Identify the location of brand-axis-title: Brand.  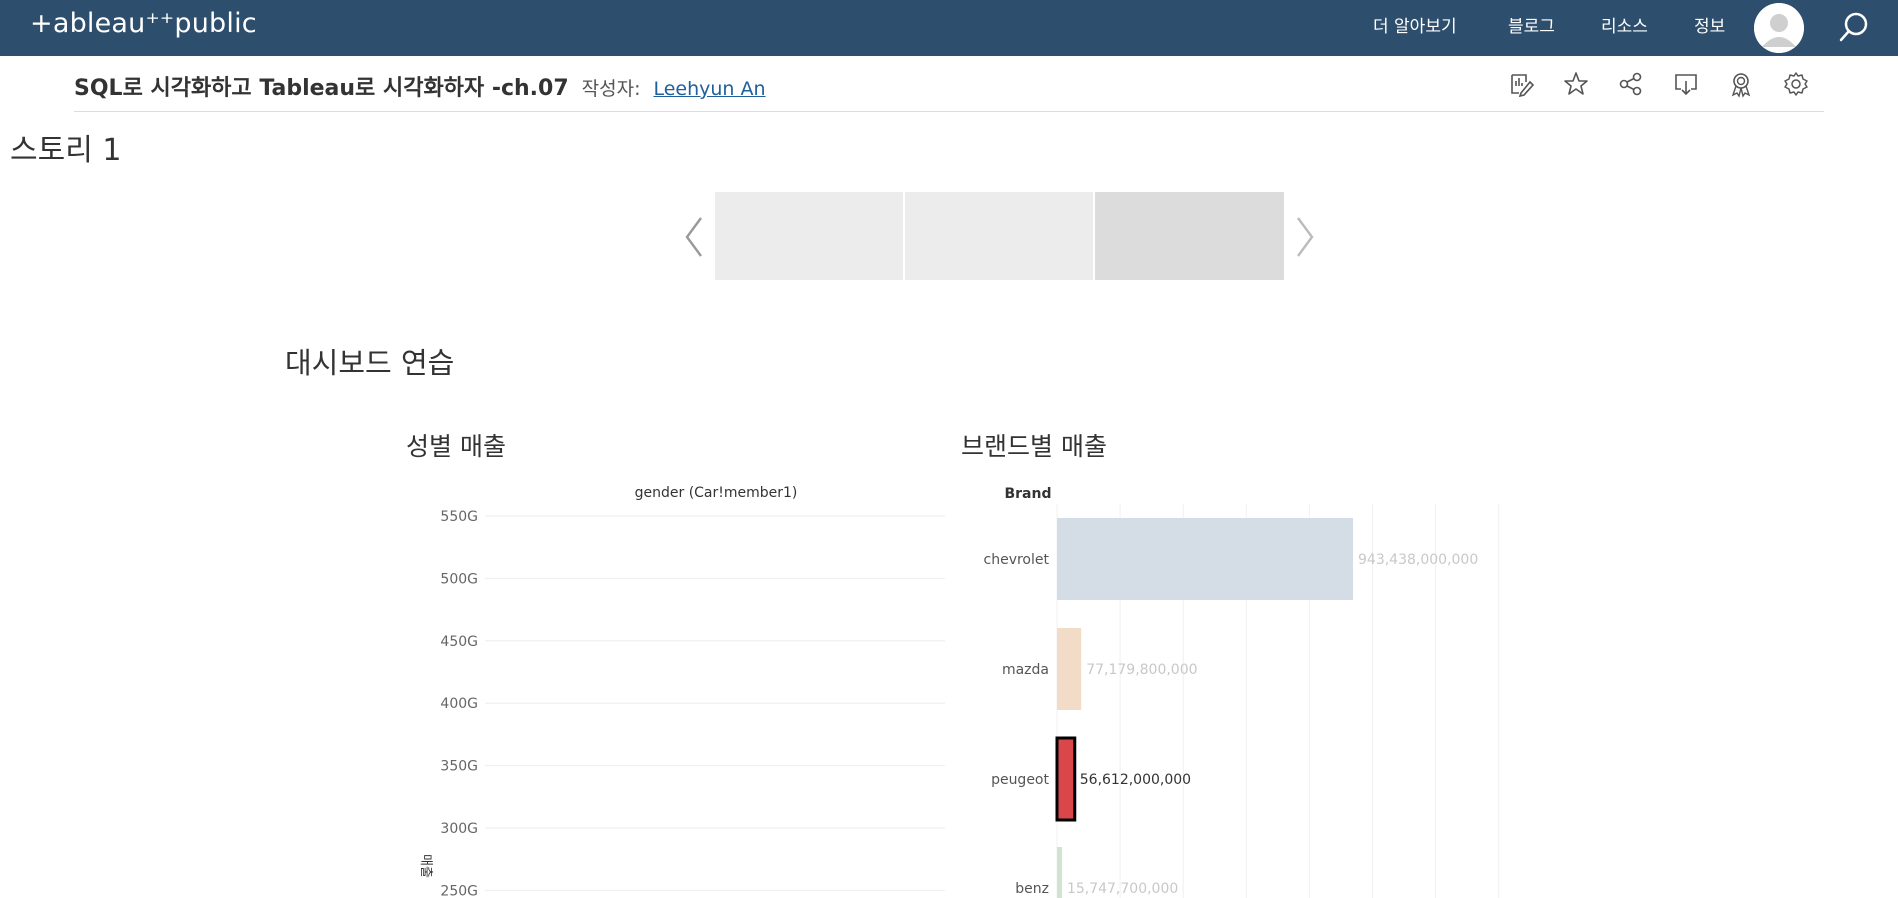
(1027, 494).